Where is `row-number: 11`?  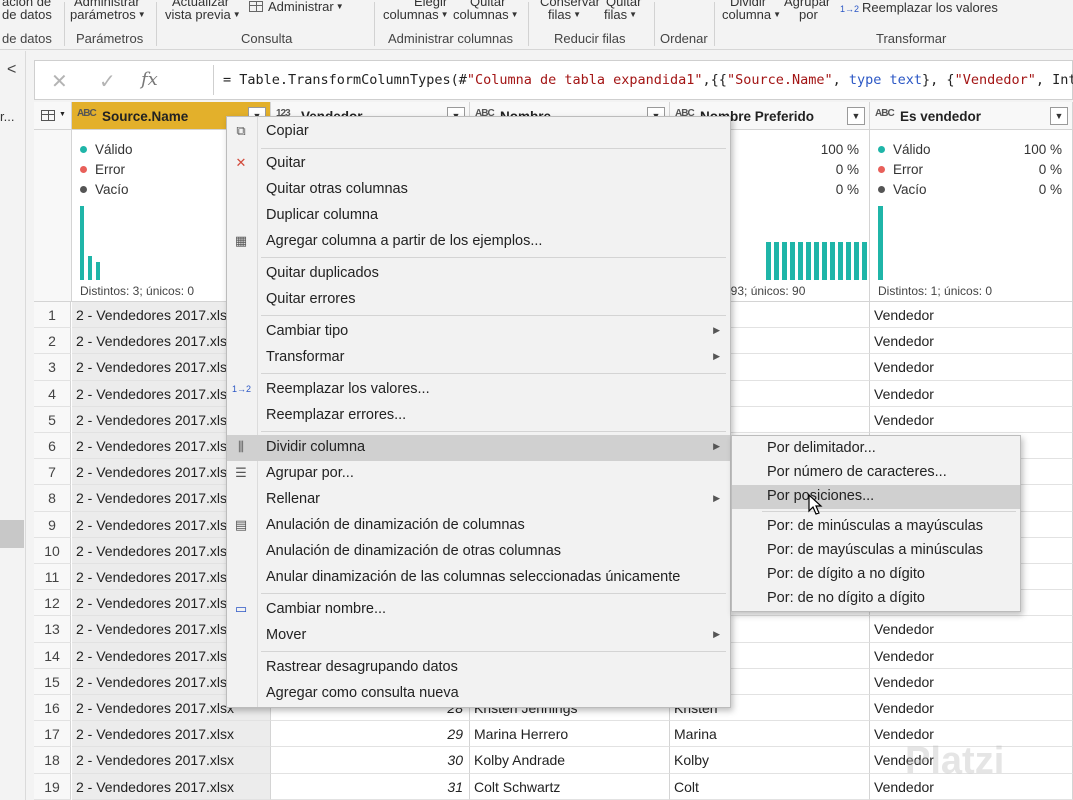 row-number: 11 is located at coordinates (52, 577).